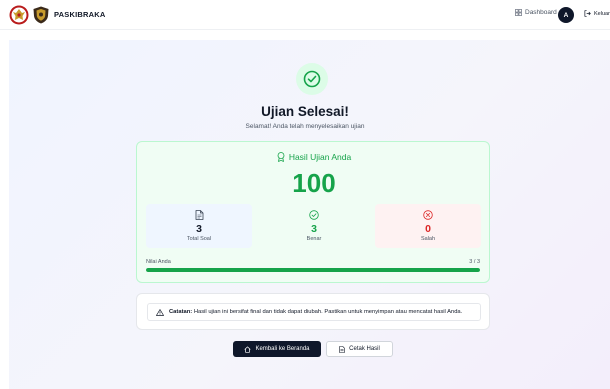 The height and width of the screenshot is (389, 610). I want to click on stat-correct: 3 Benar, so click(314, 226).